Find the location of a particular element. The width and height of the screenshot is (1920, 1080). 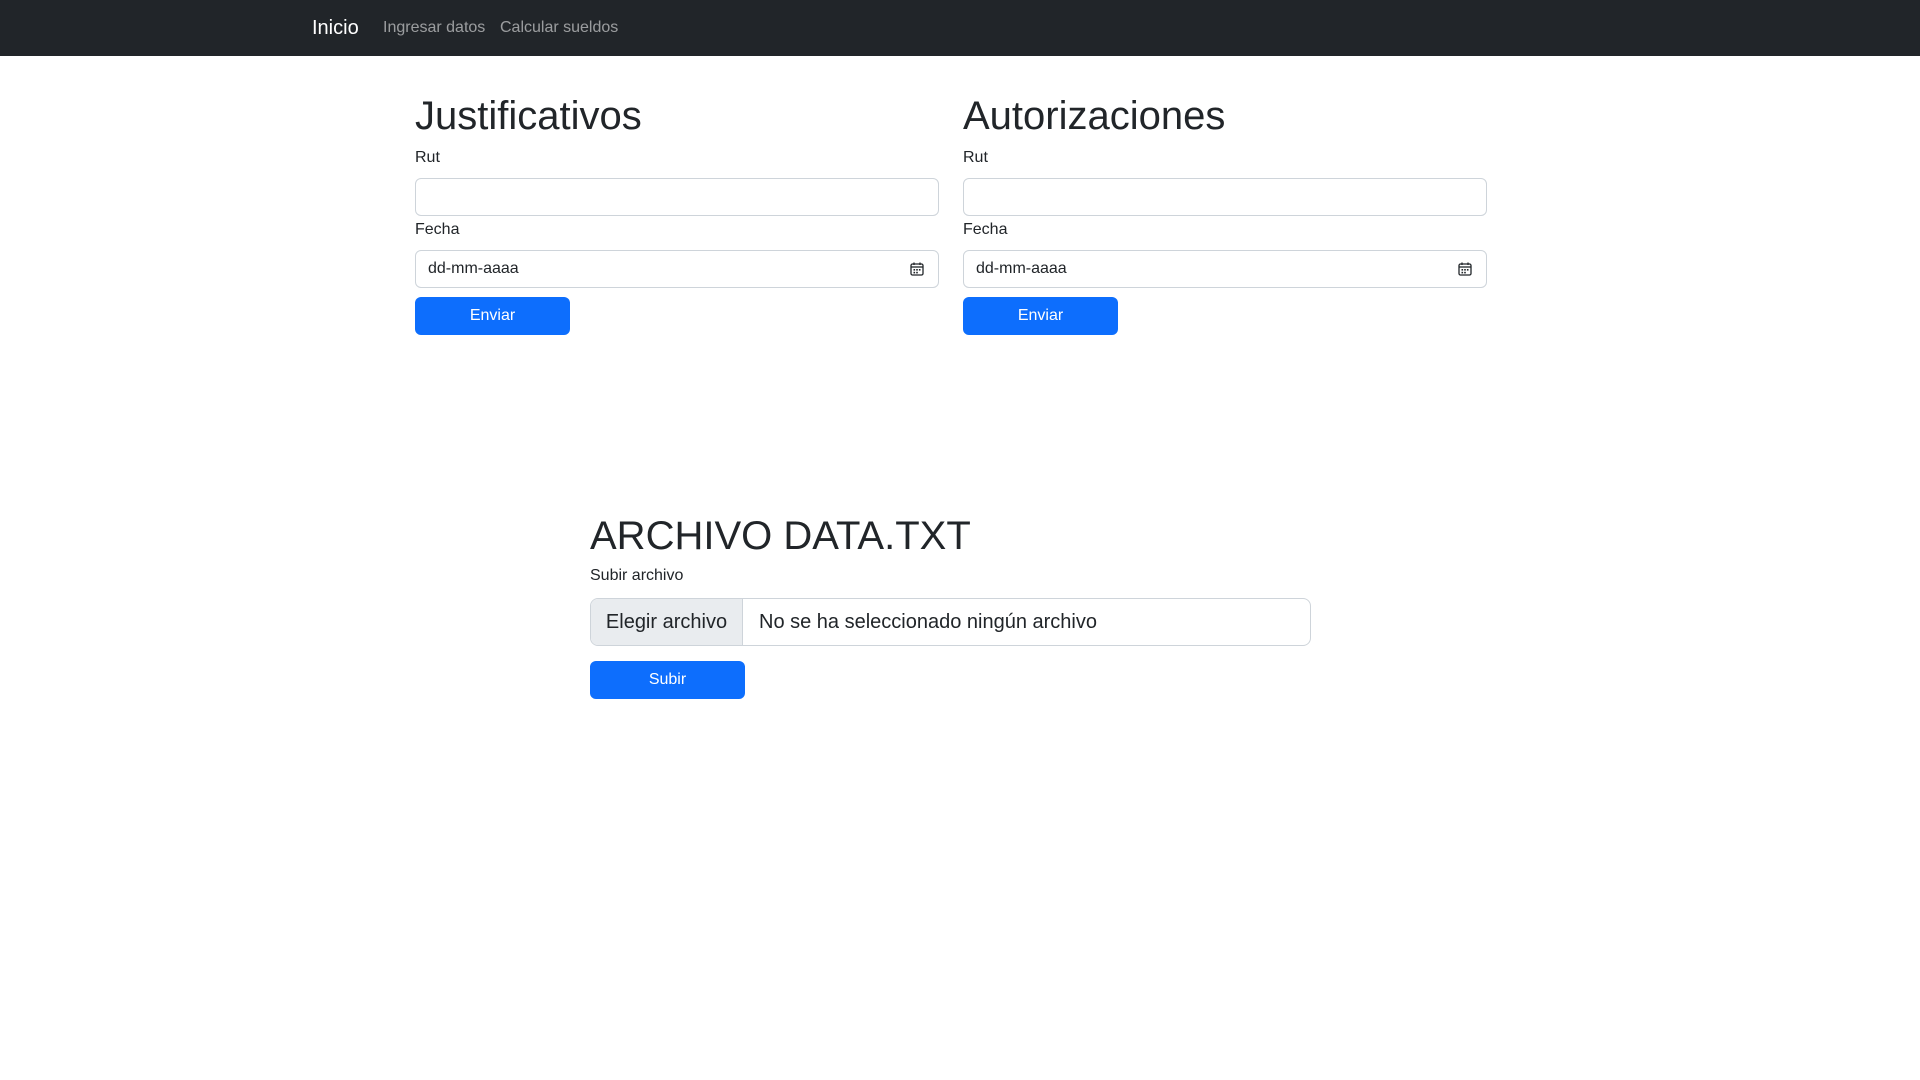

upload-submit-button: Subir is located at coordinates (667, 680).